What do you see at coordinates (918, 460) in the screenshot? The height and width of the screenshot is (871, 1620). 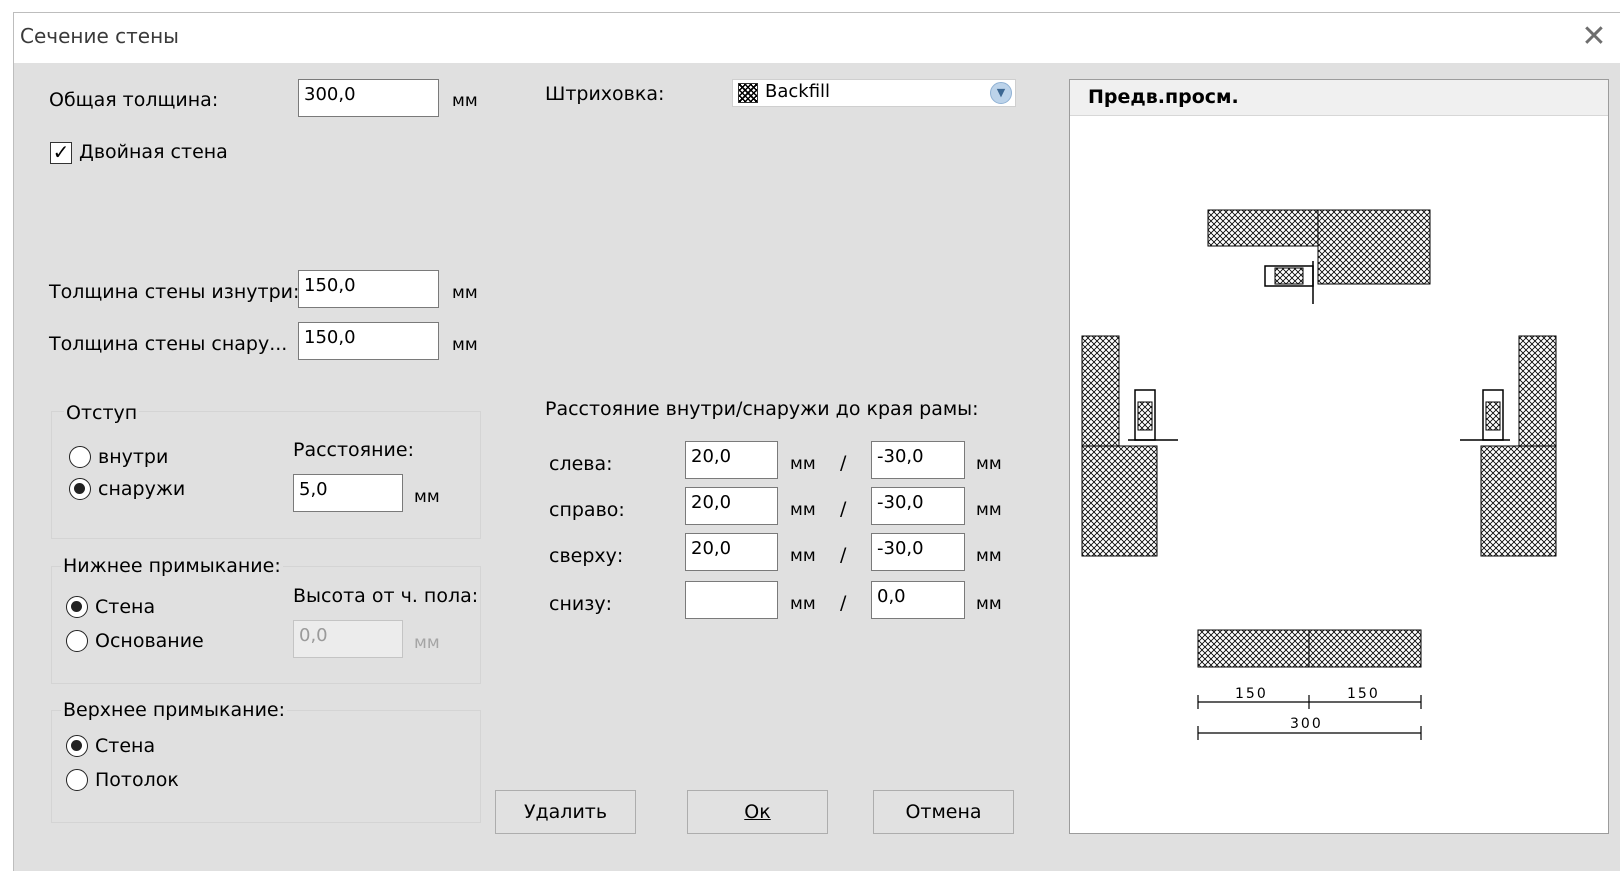 I see `frame-left-outer-input: -30,0` at bounding box center [918, 460].